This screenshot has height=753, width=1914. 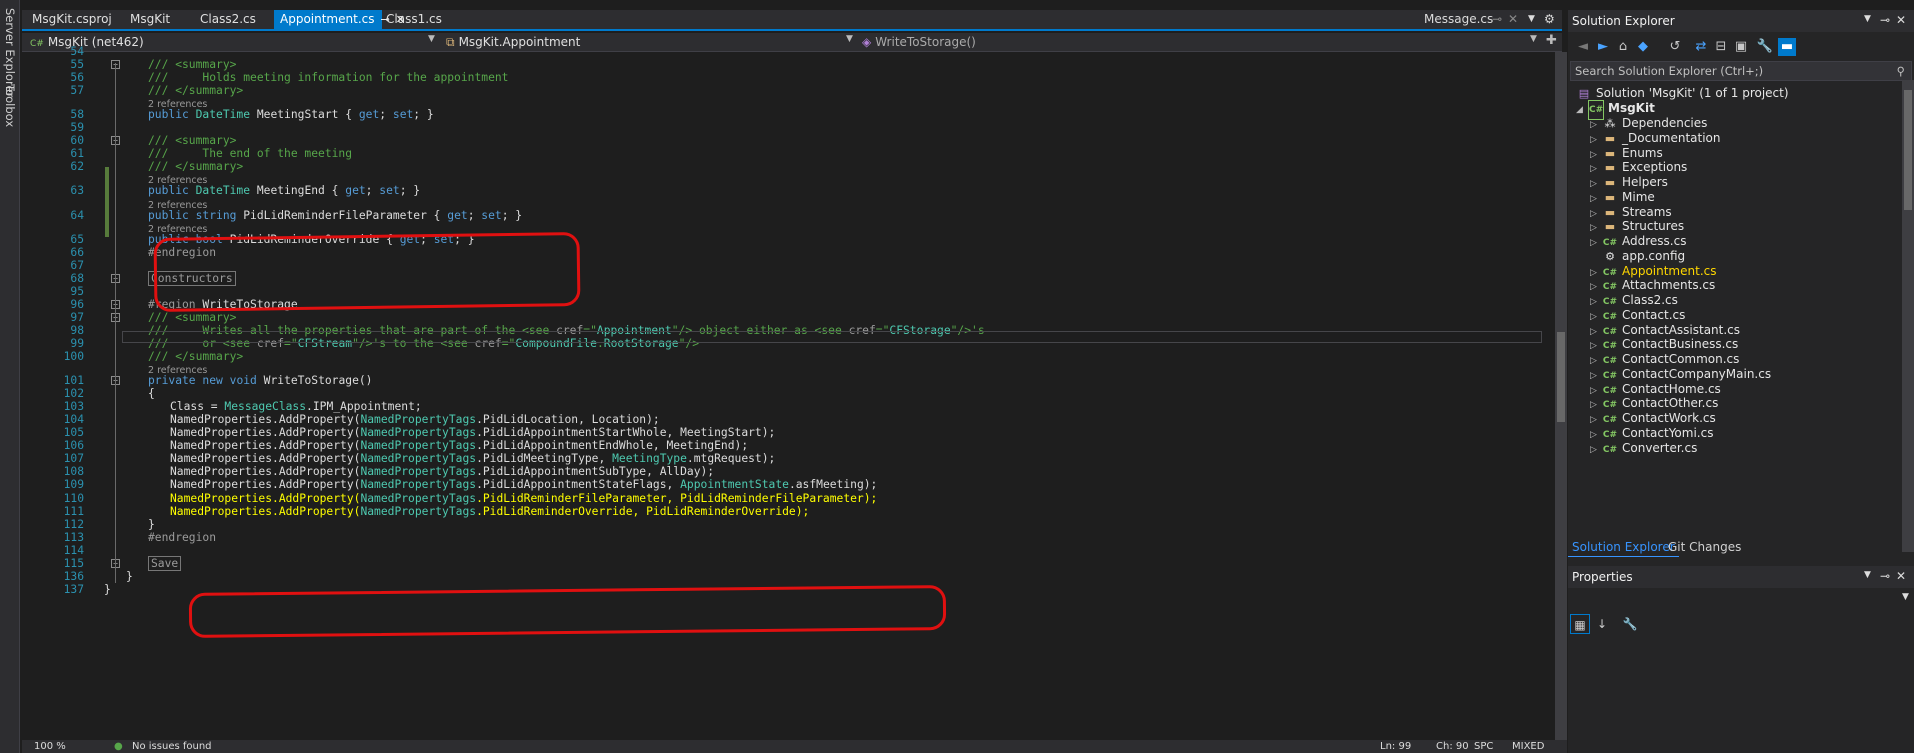 What do you see at coordinates (1630, 624) in the screenshot?
I see `property-pages-icon: 🔧` at bounding box center [1630, 624].